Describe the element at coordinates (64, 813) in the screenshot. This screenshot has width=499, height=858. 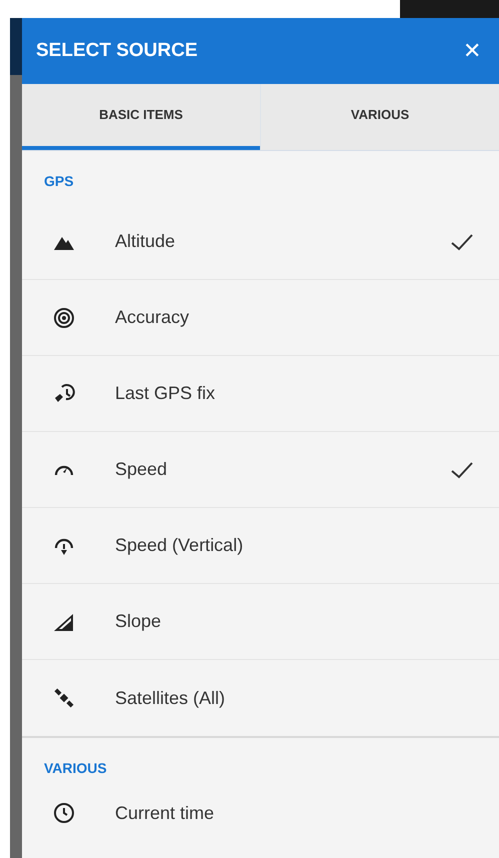
I see `clock-icon` at that location.